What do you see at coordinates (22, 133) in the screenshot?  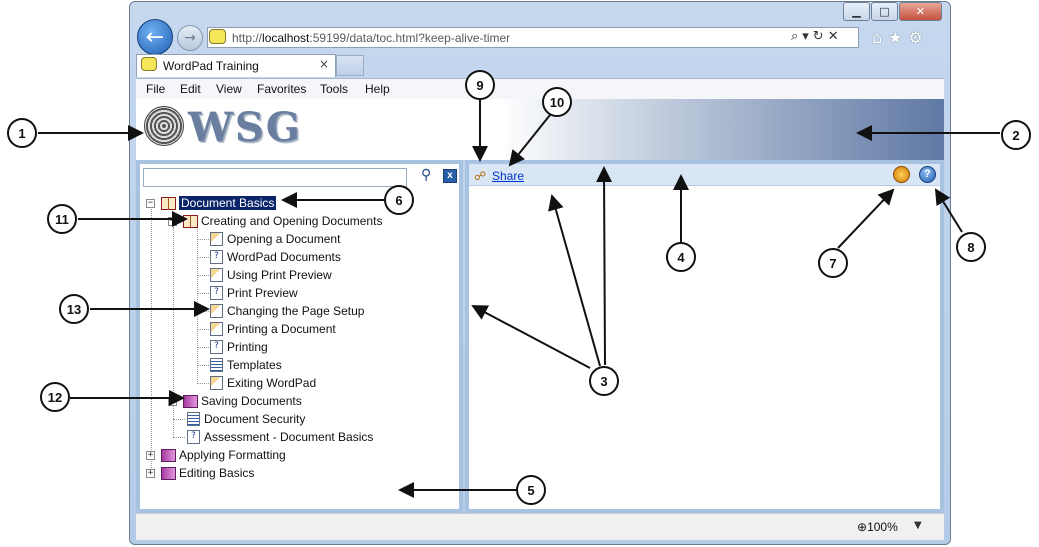 I see `callout-1: 1` at bounding box center [22, 133].